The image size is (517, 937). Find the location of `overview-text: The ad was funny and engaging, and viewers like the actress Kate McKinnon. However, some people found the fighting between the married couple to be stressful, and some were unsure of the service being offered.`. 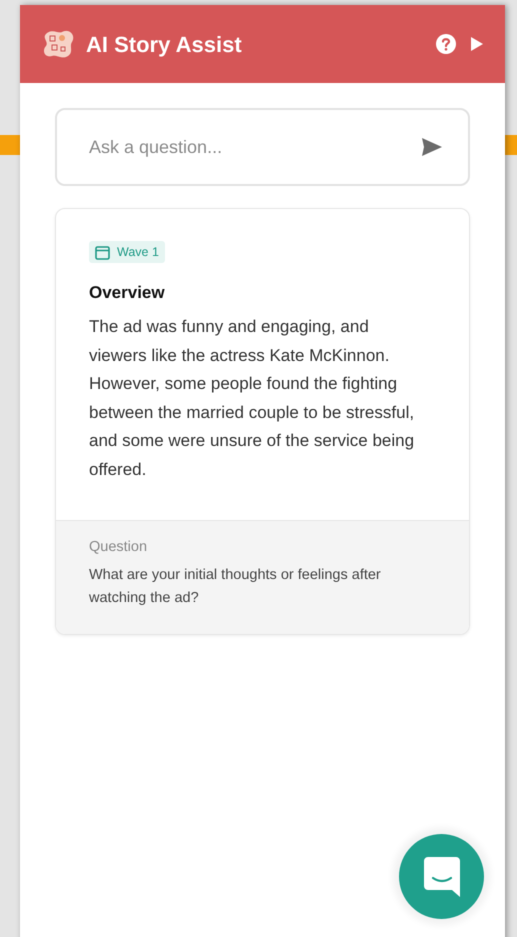

overview-text: The ad was funny and engaging, and viewers like the actress Kate McKinnon. However, some people found the fighting between the married couple to be stressful, and some were unsure of the service being offered. is located at coordinates (252, 398).